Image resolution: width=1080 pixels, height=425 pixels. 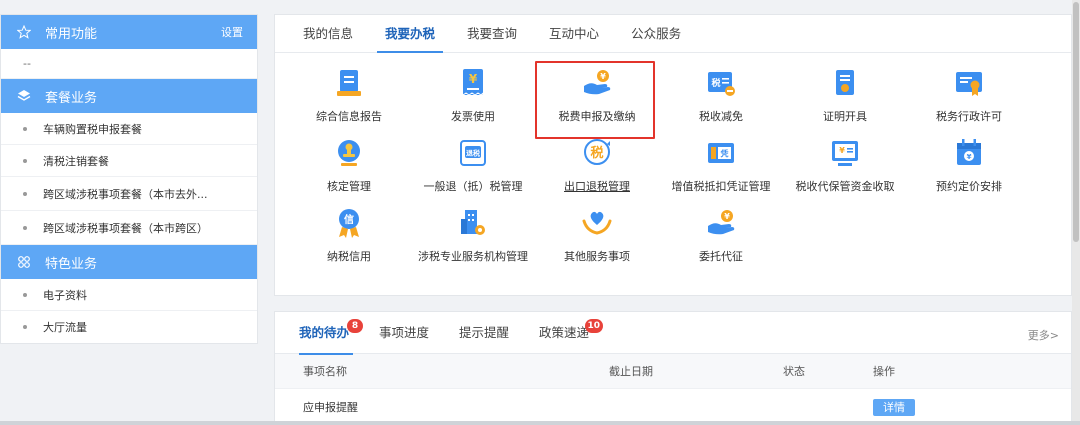 I want to click on sidebar-item: 车辆购置税申报套餐, so click(x=129, y=129).